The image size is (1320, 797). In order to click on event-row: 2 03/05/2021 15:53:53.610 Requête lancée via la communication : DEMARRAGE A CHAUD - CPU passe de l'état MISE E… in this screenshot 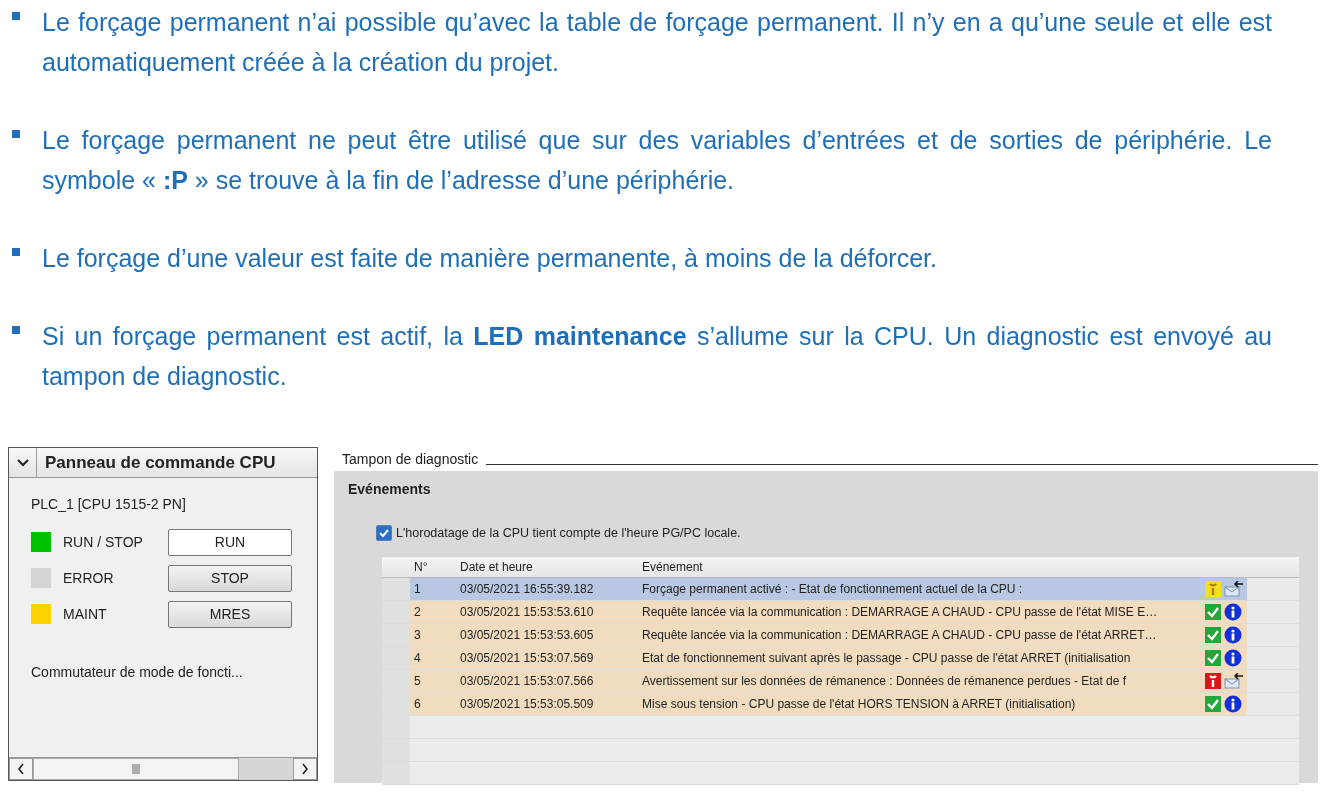, I will do `click(828, 612)`.